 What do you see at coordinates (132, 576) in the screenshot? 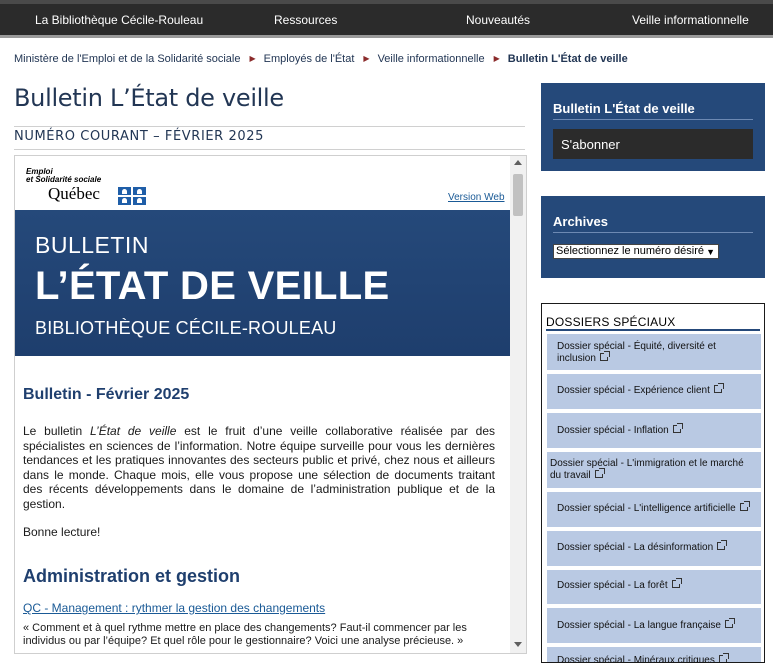
I see `section-heading: Administration et gestion` at bounding box center [132, 576].